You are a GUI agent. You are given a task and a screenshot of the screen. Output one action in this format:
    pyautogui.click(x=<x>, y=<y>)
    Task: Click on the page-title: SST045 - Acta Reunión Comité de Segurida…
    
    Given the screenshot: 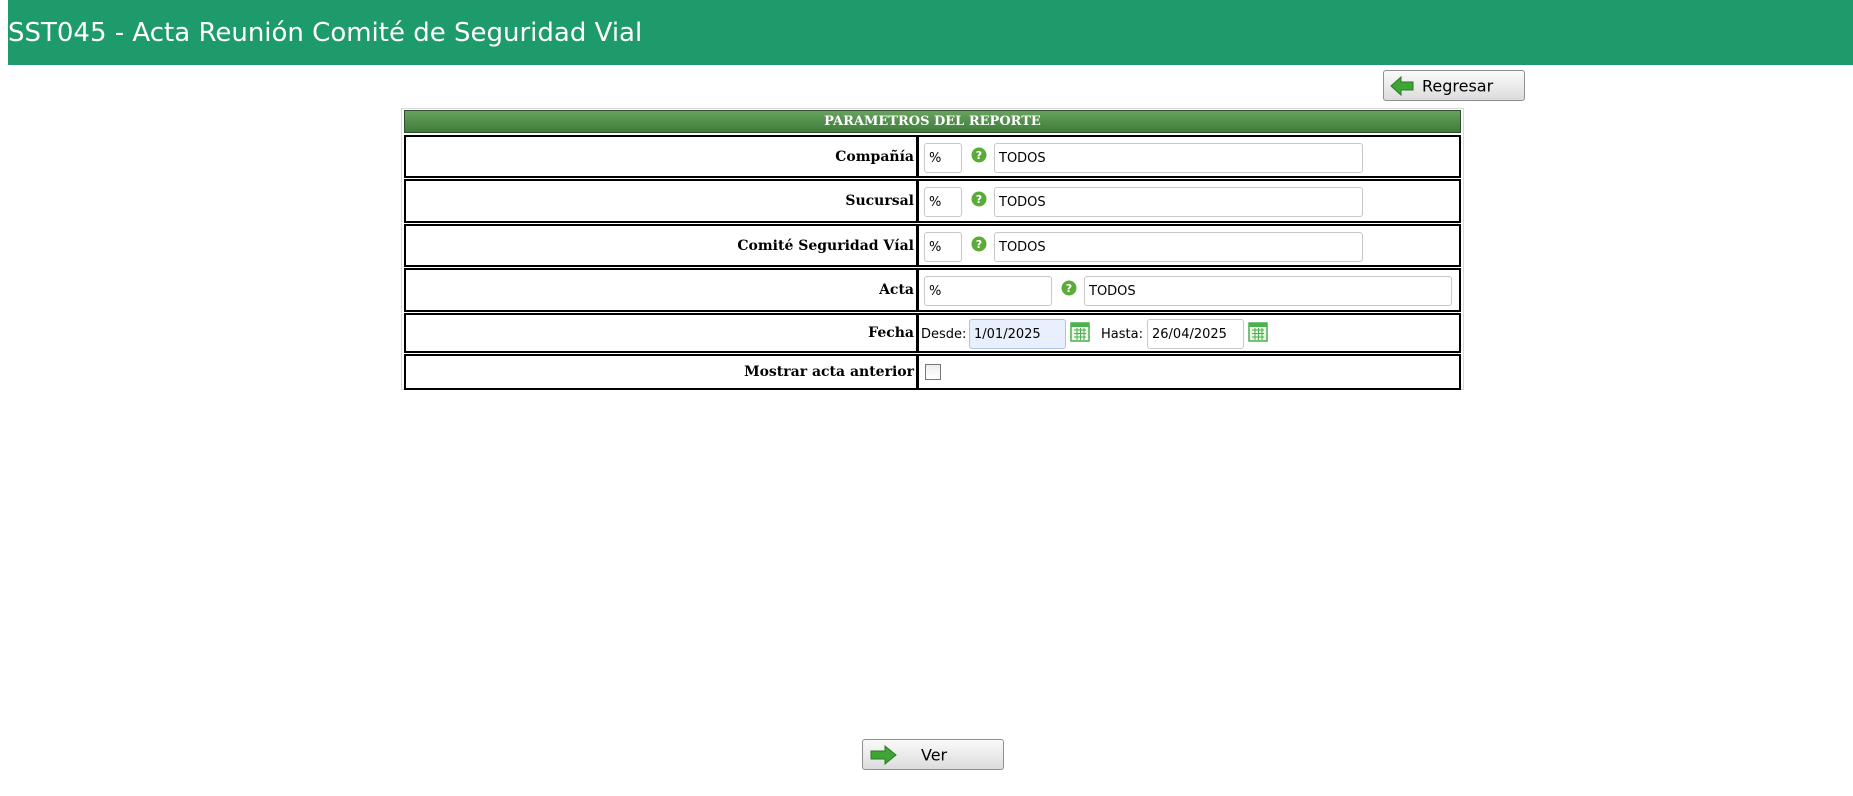 What is the action you would take?
    pyautogui.click(x=325, y=33)
    